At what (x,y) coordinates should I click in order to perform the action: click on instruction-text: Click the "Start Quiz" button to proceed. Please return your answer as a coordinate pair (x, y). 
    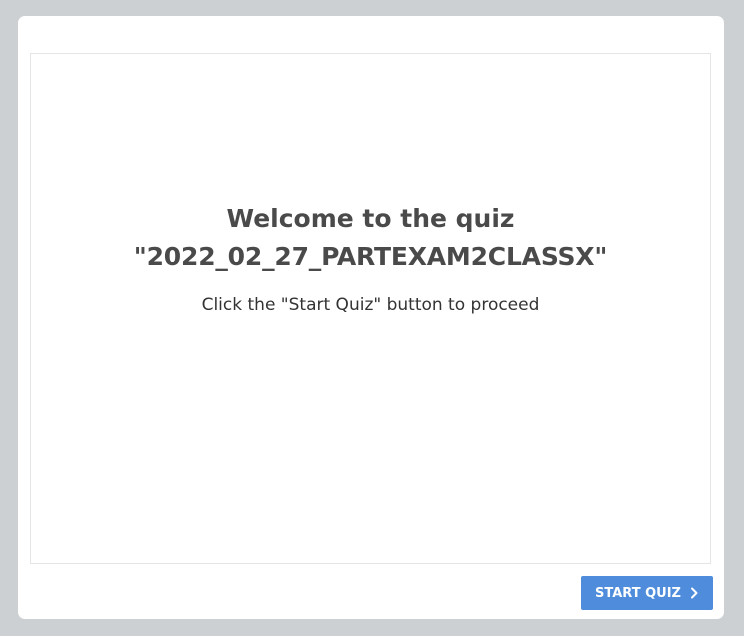
    Looking at the image, I should click on (370, 305).